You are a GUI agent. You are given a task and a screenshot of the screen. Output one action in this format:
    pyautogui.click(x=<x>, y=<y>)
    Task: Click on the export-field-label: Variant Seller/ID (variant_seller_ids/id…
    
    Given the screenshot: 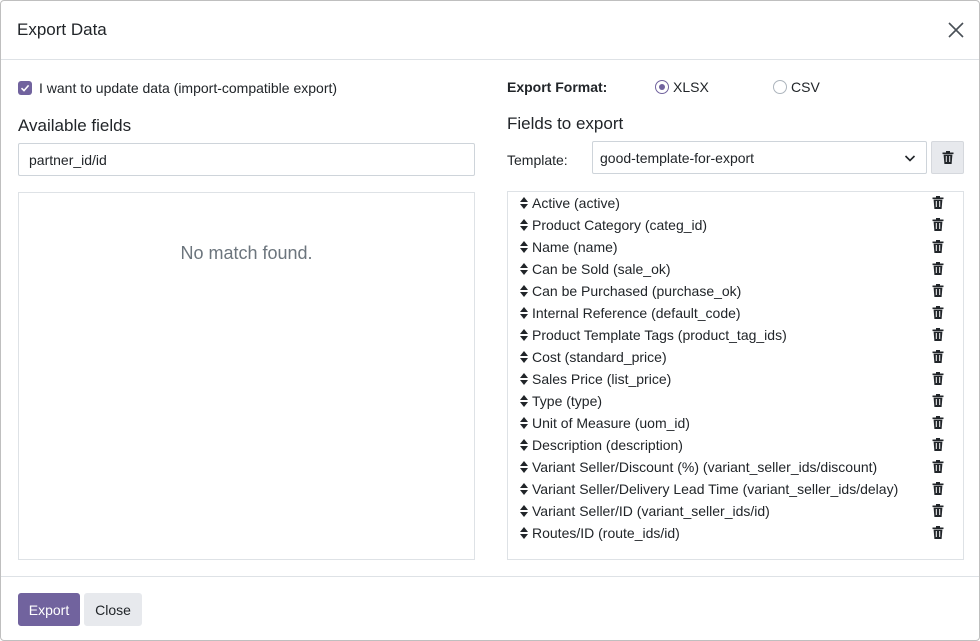 What is the action you would take?
    pyautogui.click(x=651, y=511)
    